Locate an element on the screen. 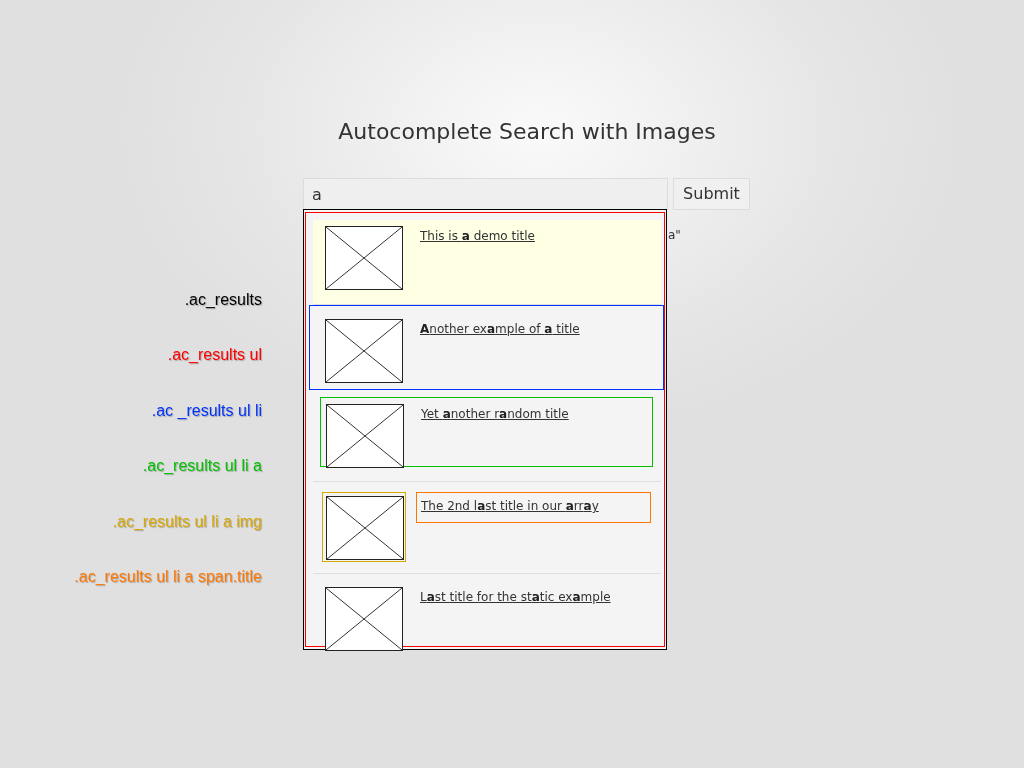 Image resolution: width=1024 pixels, height=768 pixels. result-link-area: Yet another random title is located at coordinates (486, 432).